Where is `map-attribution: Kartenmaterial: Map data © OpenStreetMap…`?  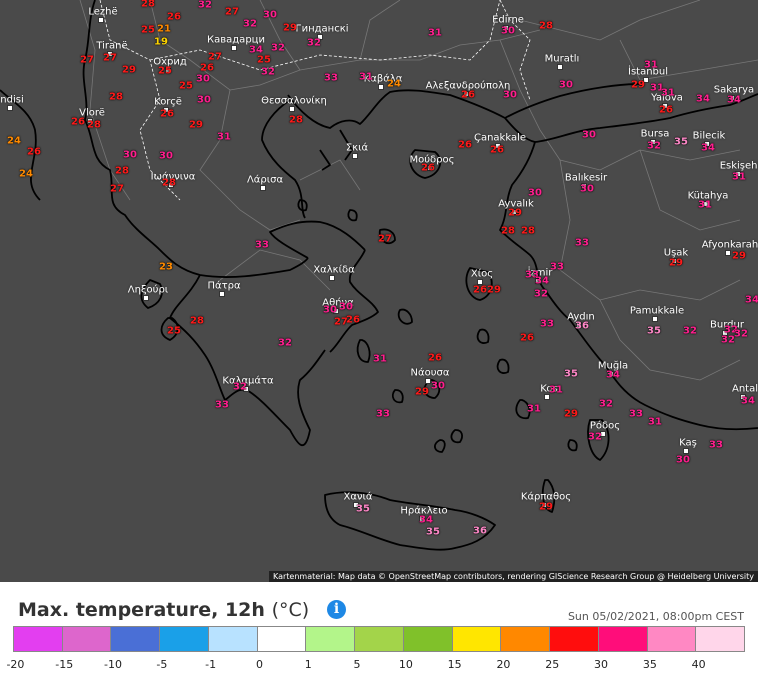
map-attribution: Kartenmaterial: Map data © OpenStreetMap… is located at coordinates (513, 576).